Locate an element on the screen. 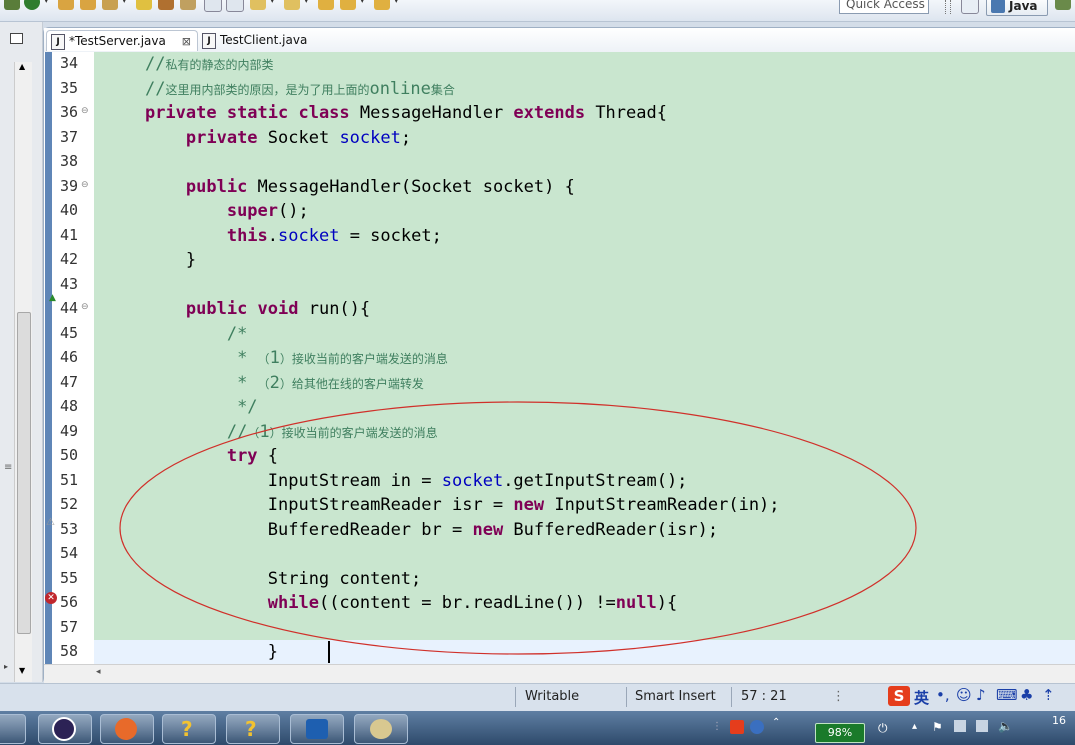 The height and width of the screenshot is (745, 1075). debug-icon is located at coordinates (12, 5).